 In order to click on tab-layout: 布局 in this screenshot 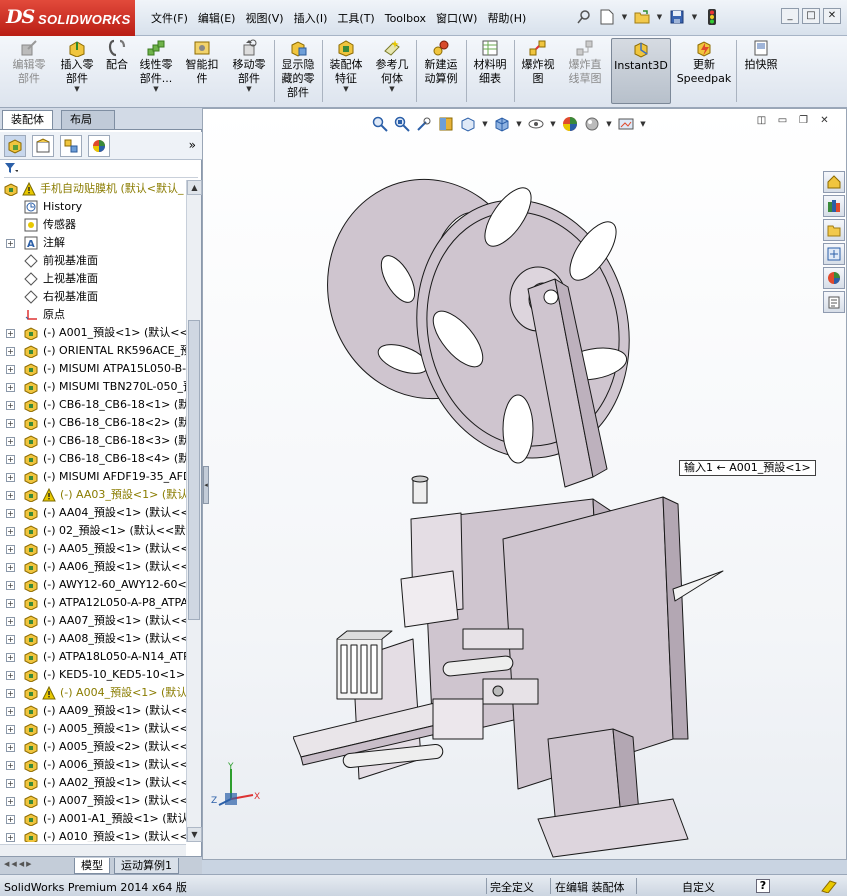, I will do `click(88, 119)`.